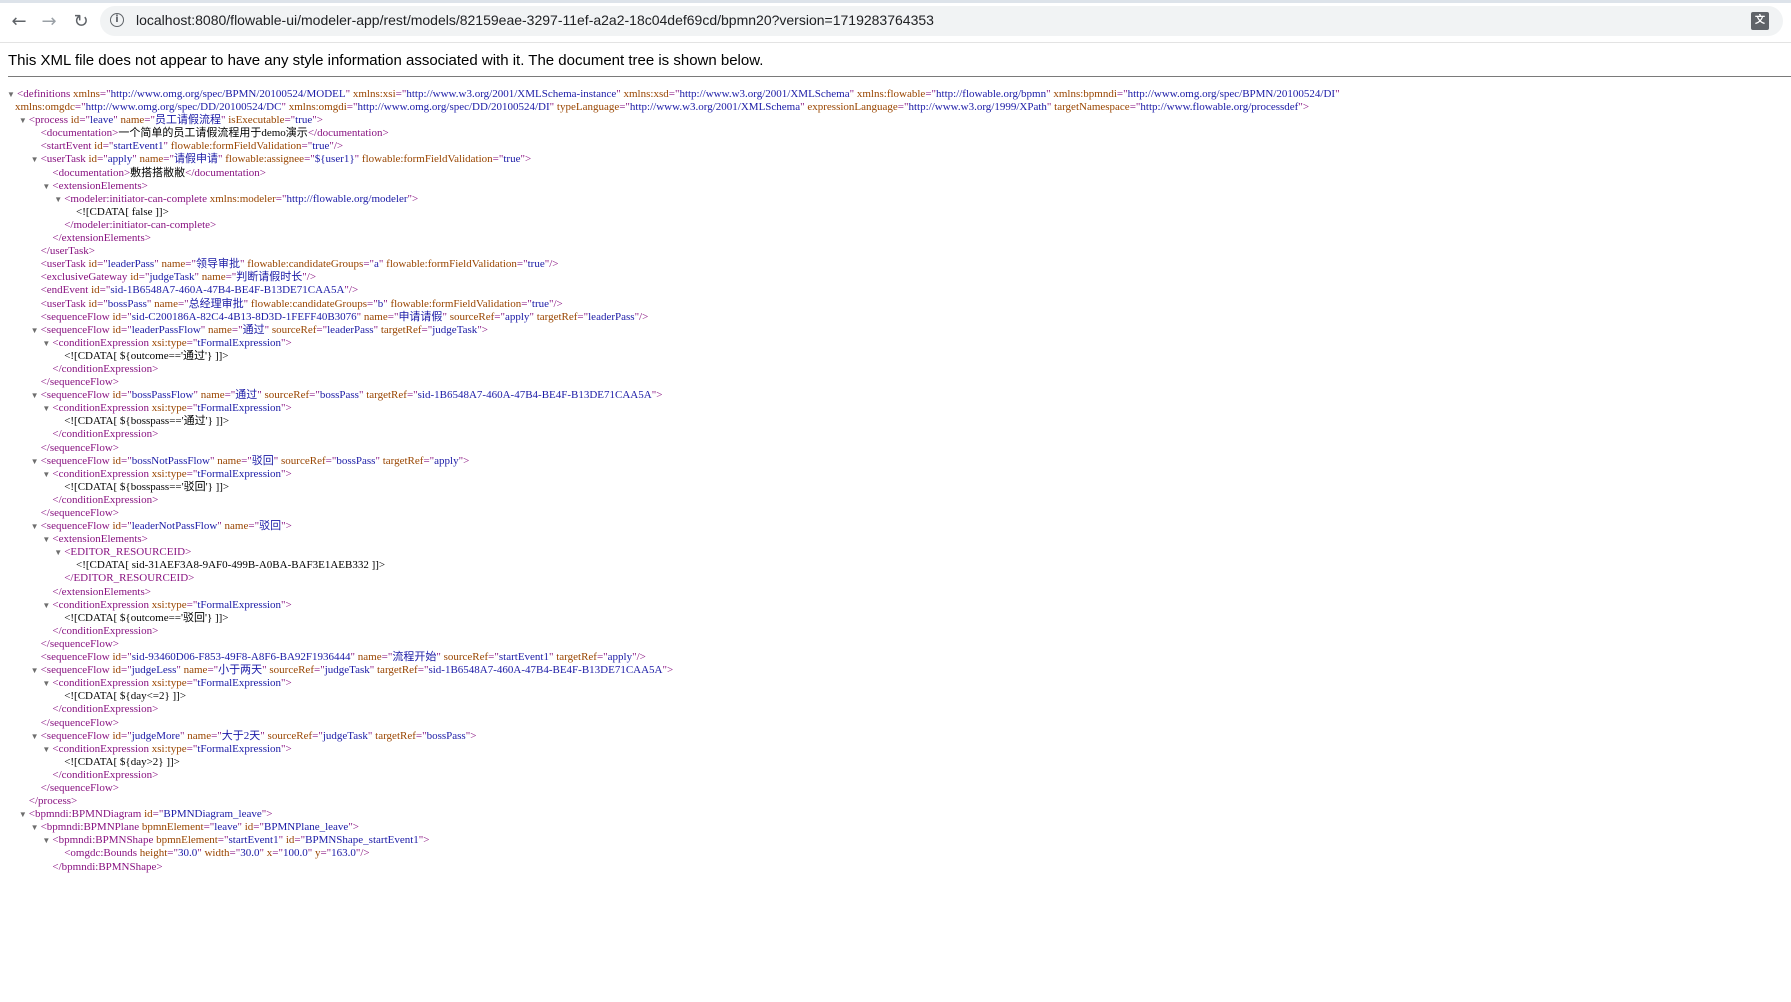 This screenshot has width=1791, height=1002. I want to click on arrow-left-icon: ←, so click(19, 21).